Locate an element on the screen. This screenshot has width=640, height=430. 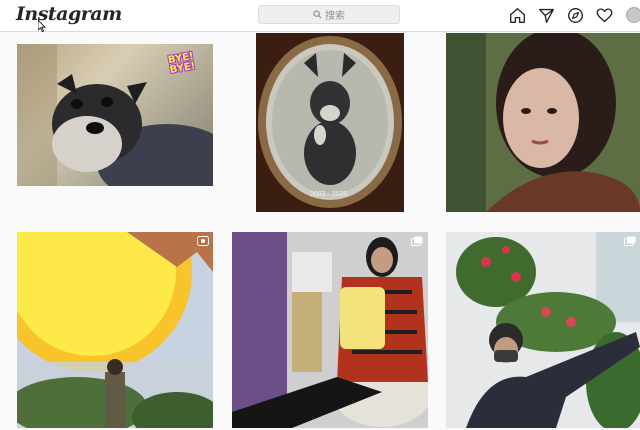
post-schnauzer-memorial: 2003 - 2020 is located at coordinates (330, 122).